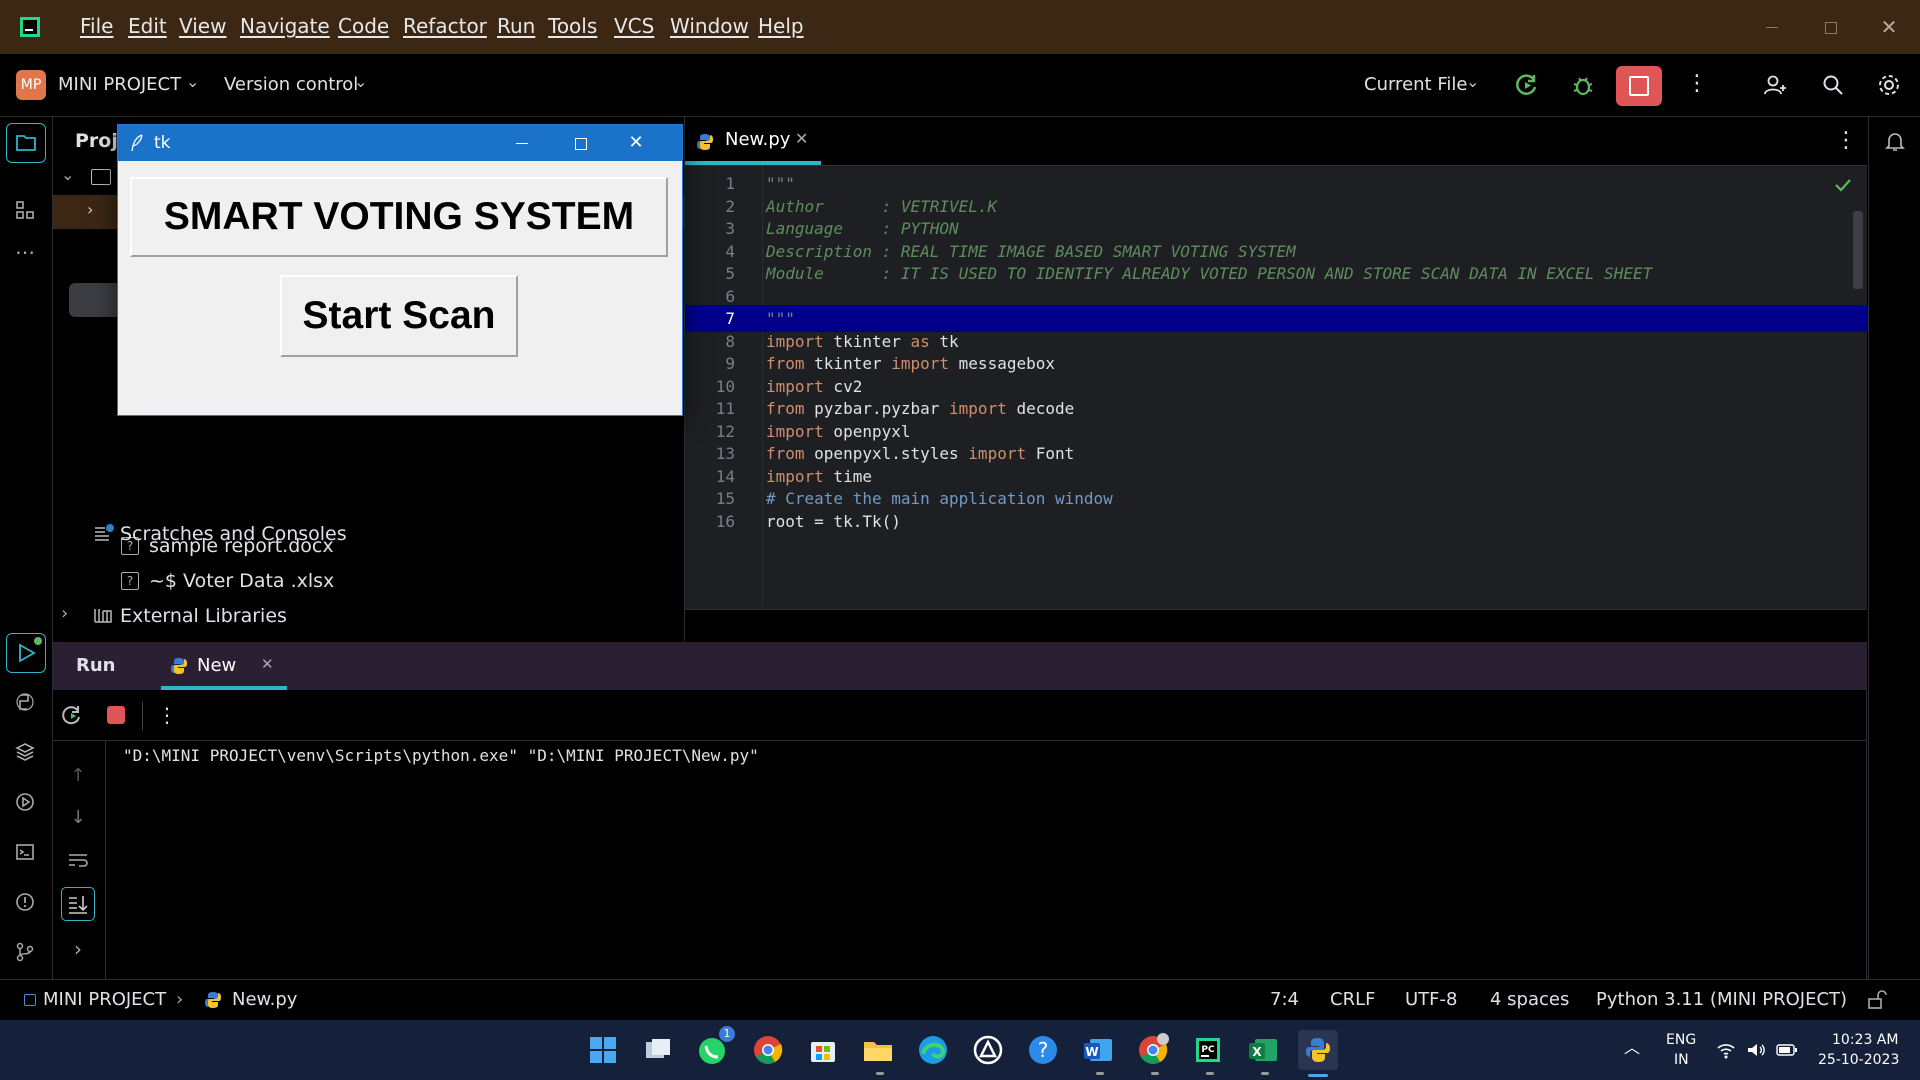 The height and width of the screenshot is (1080, 1920). I want to click on file-explorer-icon, so click(878, 1050).